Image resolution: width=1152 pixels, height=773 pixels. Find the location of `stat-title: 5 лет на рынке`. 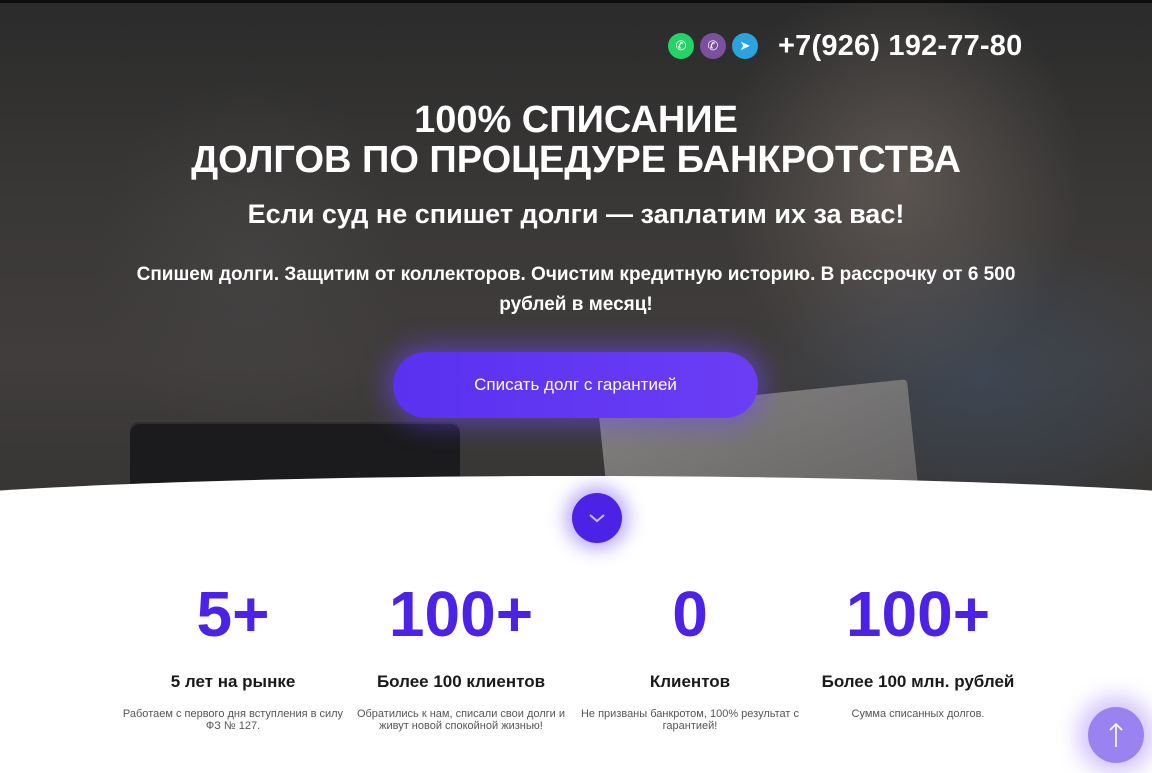

stat-title: 5 лет на рынке is located at coordinates (233, 681).